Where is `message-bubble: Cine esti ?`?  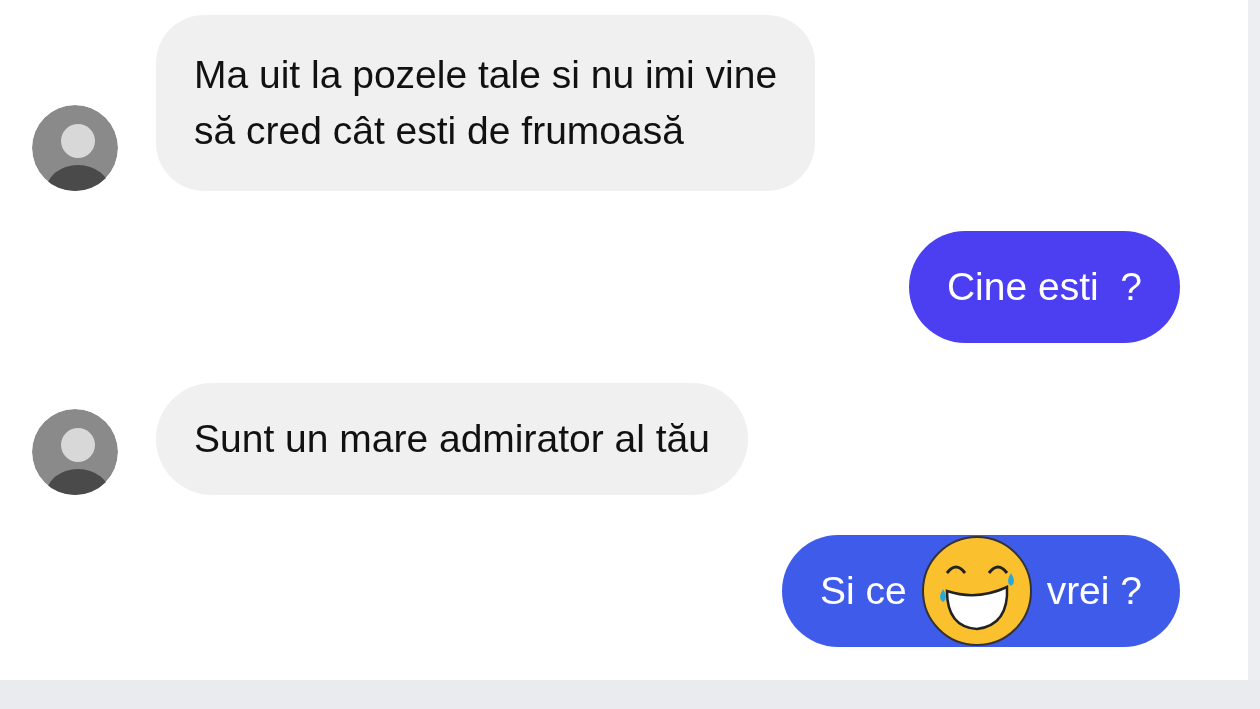 message-bubble: Cine esti ? is located at coordinates (1044, 287).